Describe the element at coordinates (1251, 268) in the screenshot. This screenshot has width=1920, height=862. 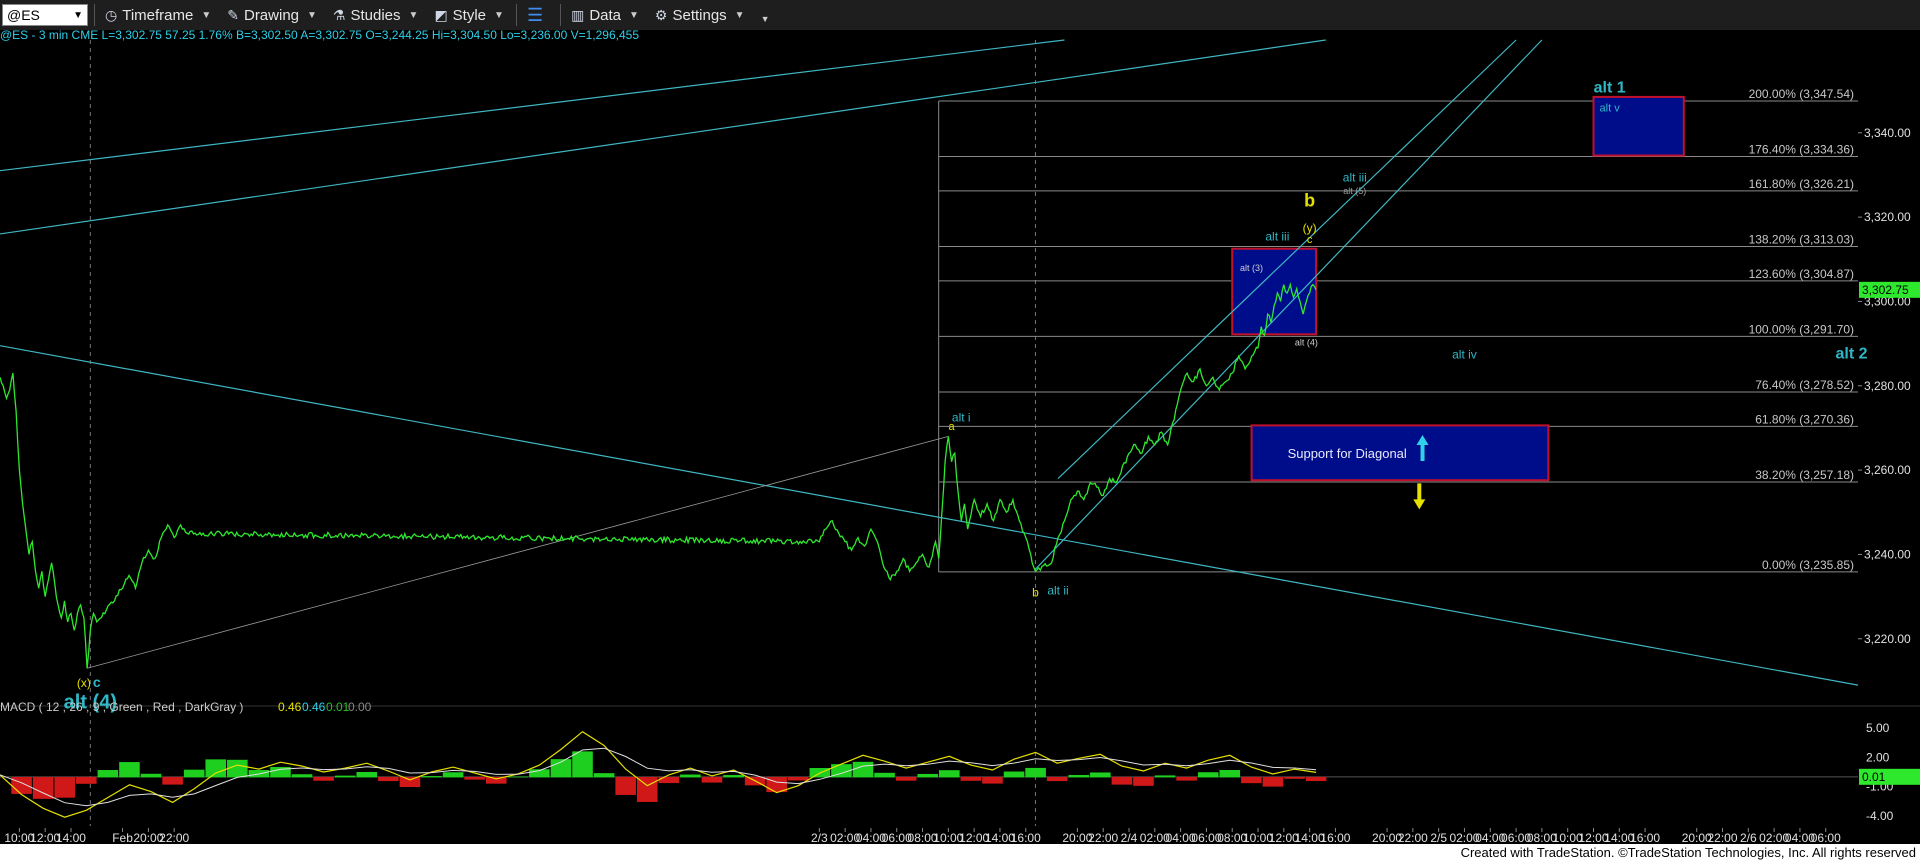
I see `wave-label: alt (3)` at that location.